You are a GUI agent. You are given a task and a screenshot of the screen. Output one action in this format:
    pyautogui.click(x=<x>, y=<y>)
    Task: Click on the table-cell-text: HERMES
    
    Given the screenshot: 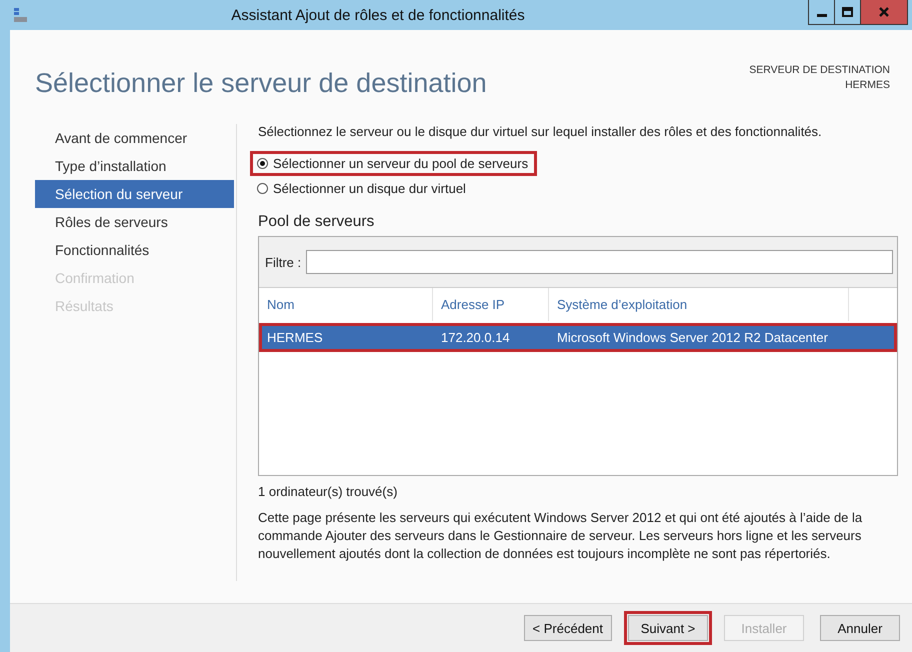 What is the action you would take?
    pyautogui.click(x=295, y=337)
    